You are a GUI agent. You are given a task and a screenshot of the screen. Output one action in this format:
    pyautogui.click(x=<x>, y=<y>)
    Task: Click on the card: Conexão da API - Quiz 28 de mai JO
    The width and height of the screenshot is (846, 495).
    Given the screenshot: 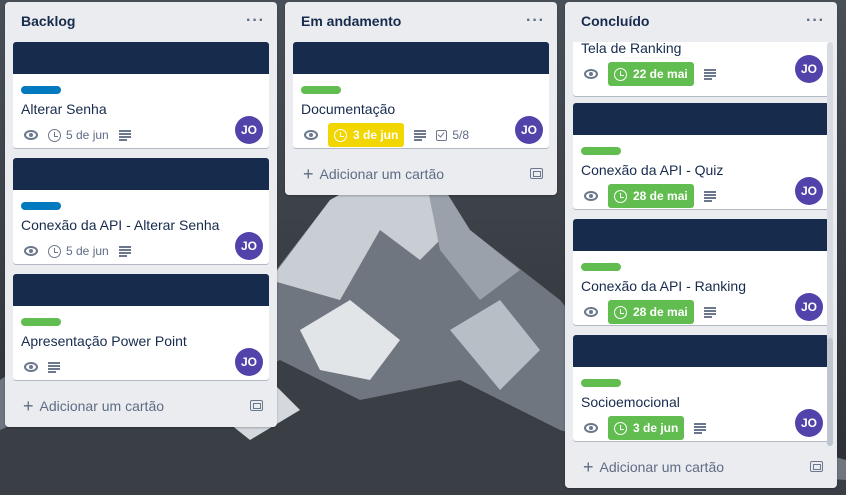 What is the action you would take?
    pyautogui.click(x=701, y=156)
    